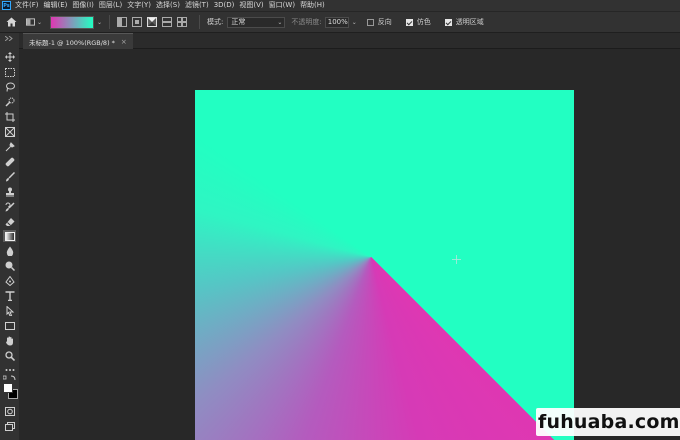  What do you see at coordinates (9, 378) in the screenshot?
I see `swap-colors-button` at bounding box center [9, 378].